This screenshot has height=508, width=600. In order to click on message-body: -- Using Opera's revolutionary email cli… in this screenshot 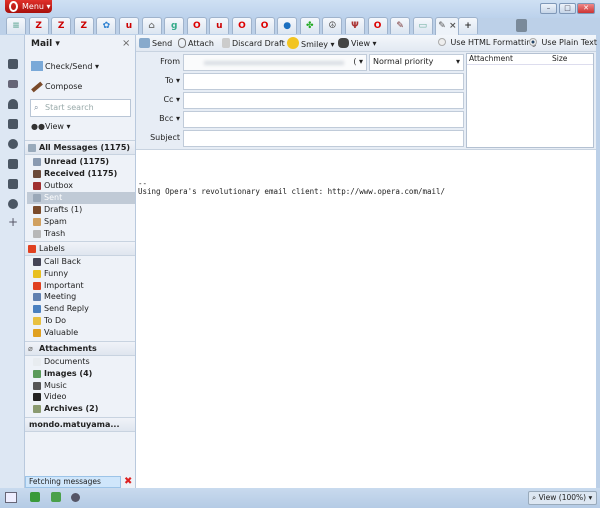, I will do `click(291, 188)`.